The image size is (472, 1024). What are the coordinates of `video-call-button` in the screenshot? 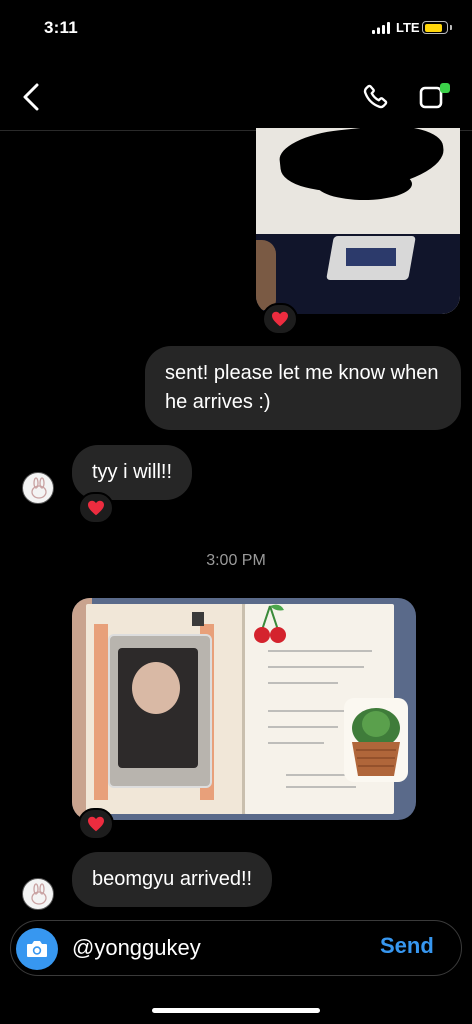 It's located at (435, 97).